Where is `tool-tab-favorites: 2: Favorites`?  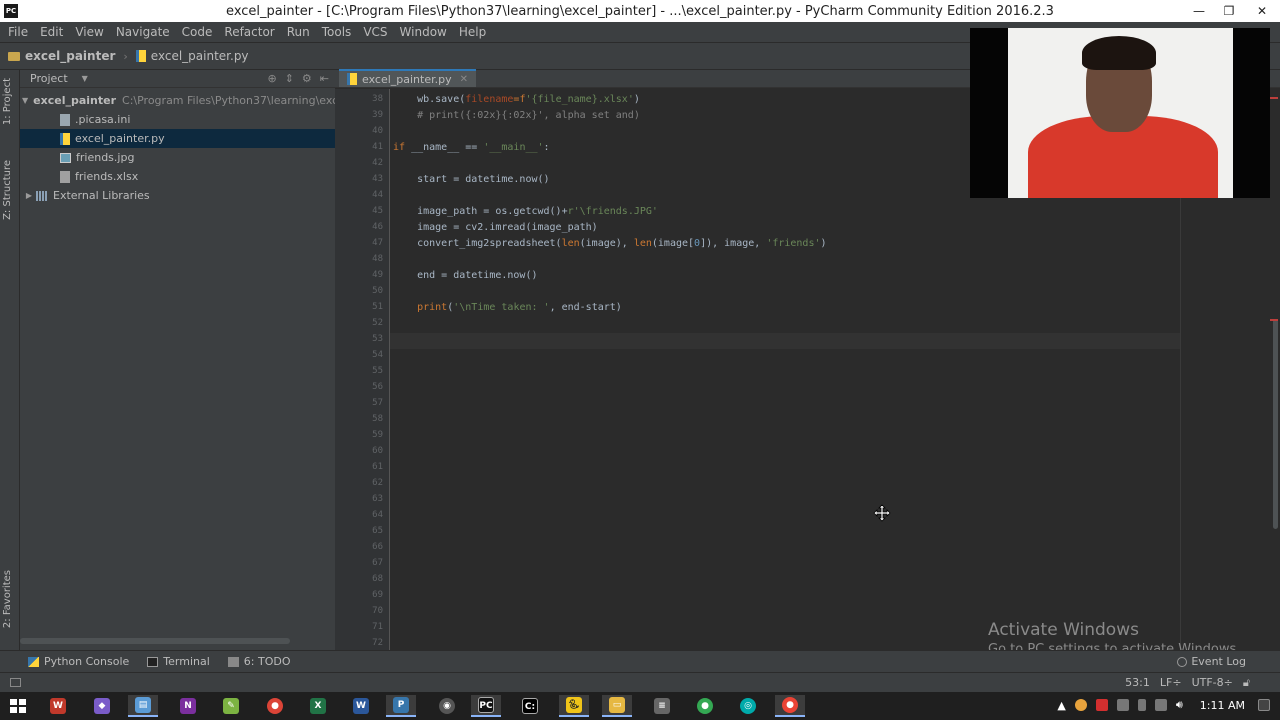 tool-tab-favorites: 2: Favorites is located at coordinates (7, 599).